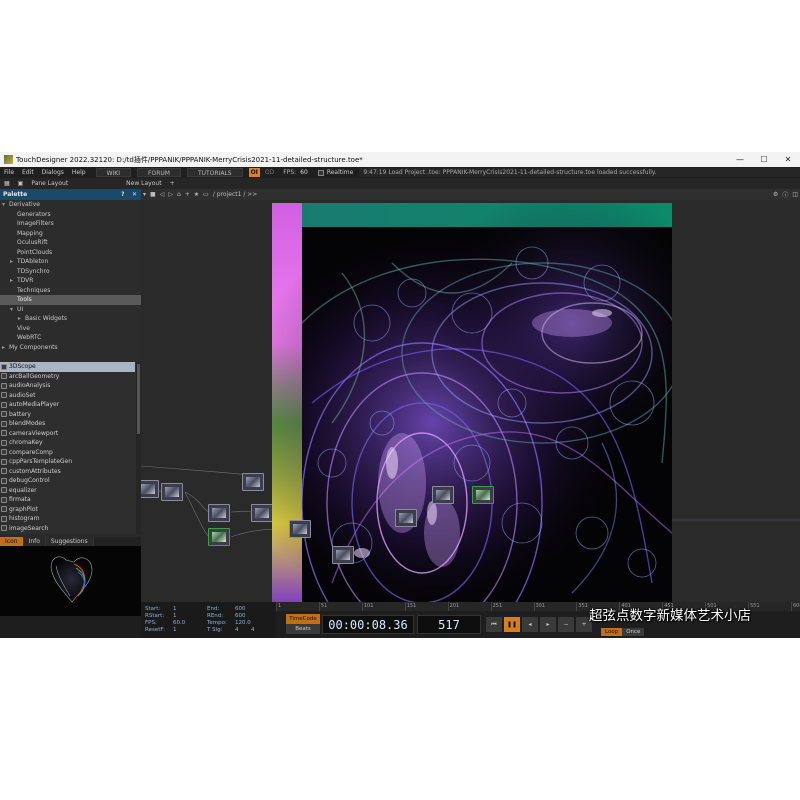 The image size is (800, 800). Describe the element at coordinates (530, 624) in the screenshot. I see `step-back-button: ◂` at that location.